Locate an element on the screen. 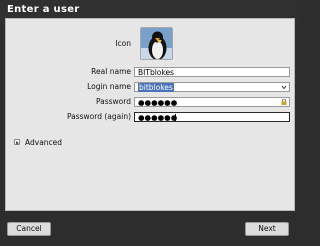  password-label: Password is located at coordinates (113, 101).